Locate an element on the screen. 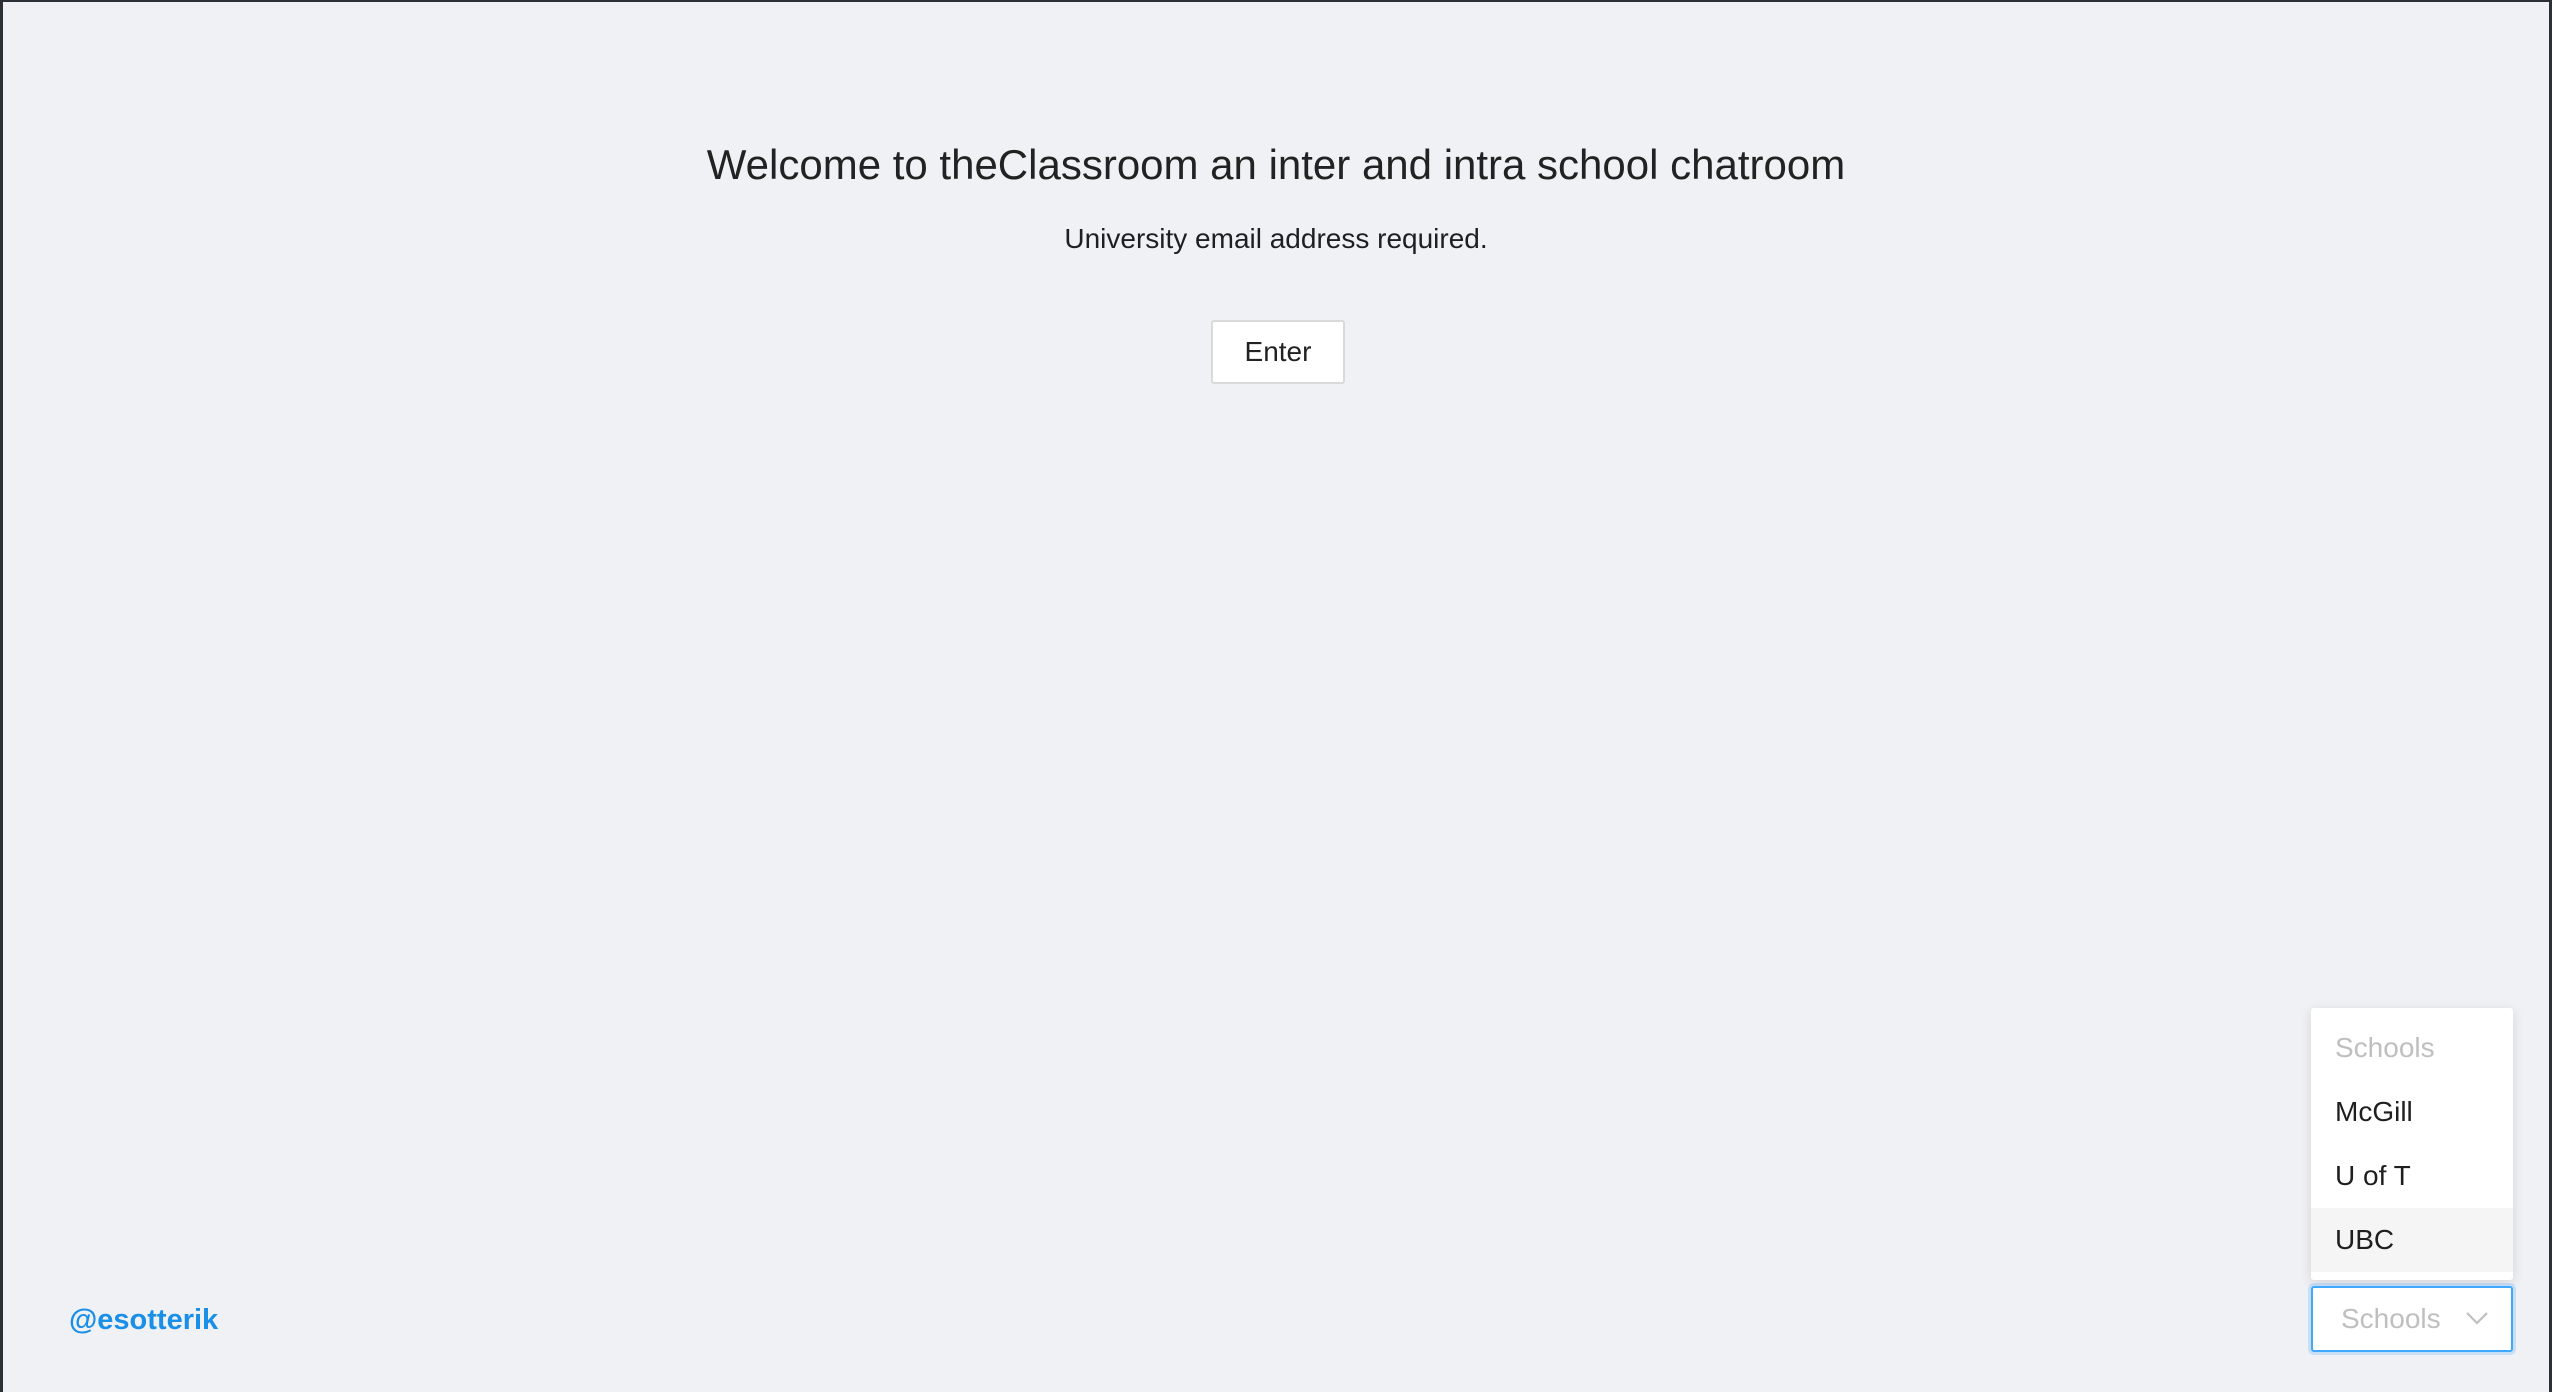 The image size is (2552, 1392). email-requirement-text: University email address required. is located at coordinates (1276, 238).